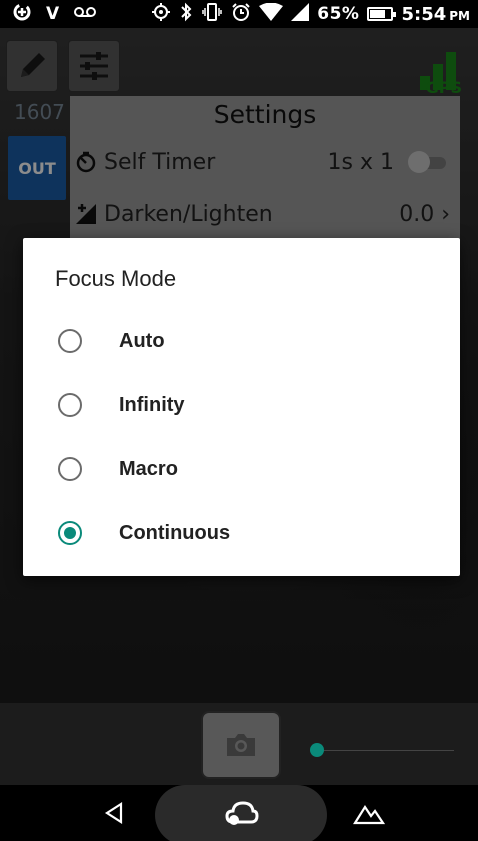 This screenshot has height=841, width=478. What do you see at coordinates (175, 532) in the screenshot?
I see `option-label: Continuous` at bounding box center [175, 532].